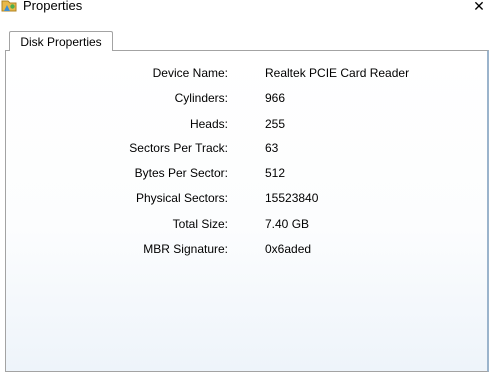 Image resolution: width=493 pixels, height=372 pixels. I want to click on title-bar: Properties ✕, so click(246, 9).